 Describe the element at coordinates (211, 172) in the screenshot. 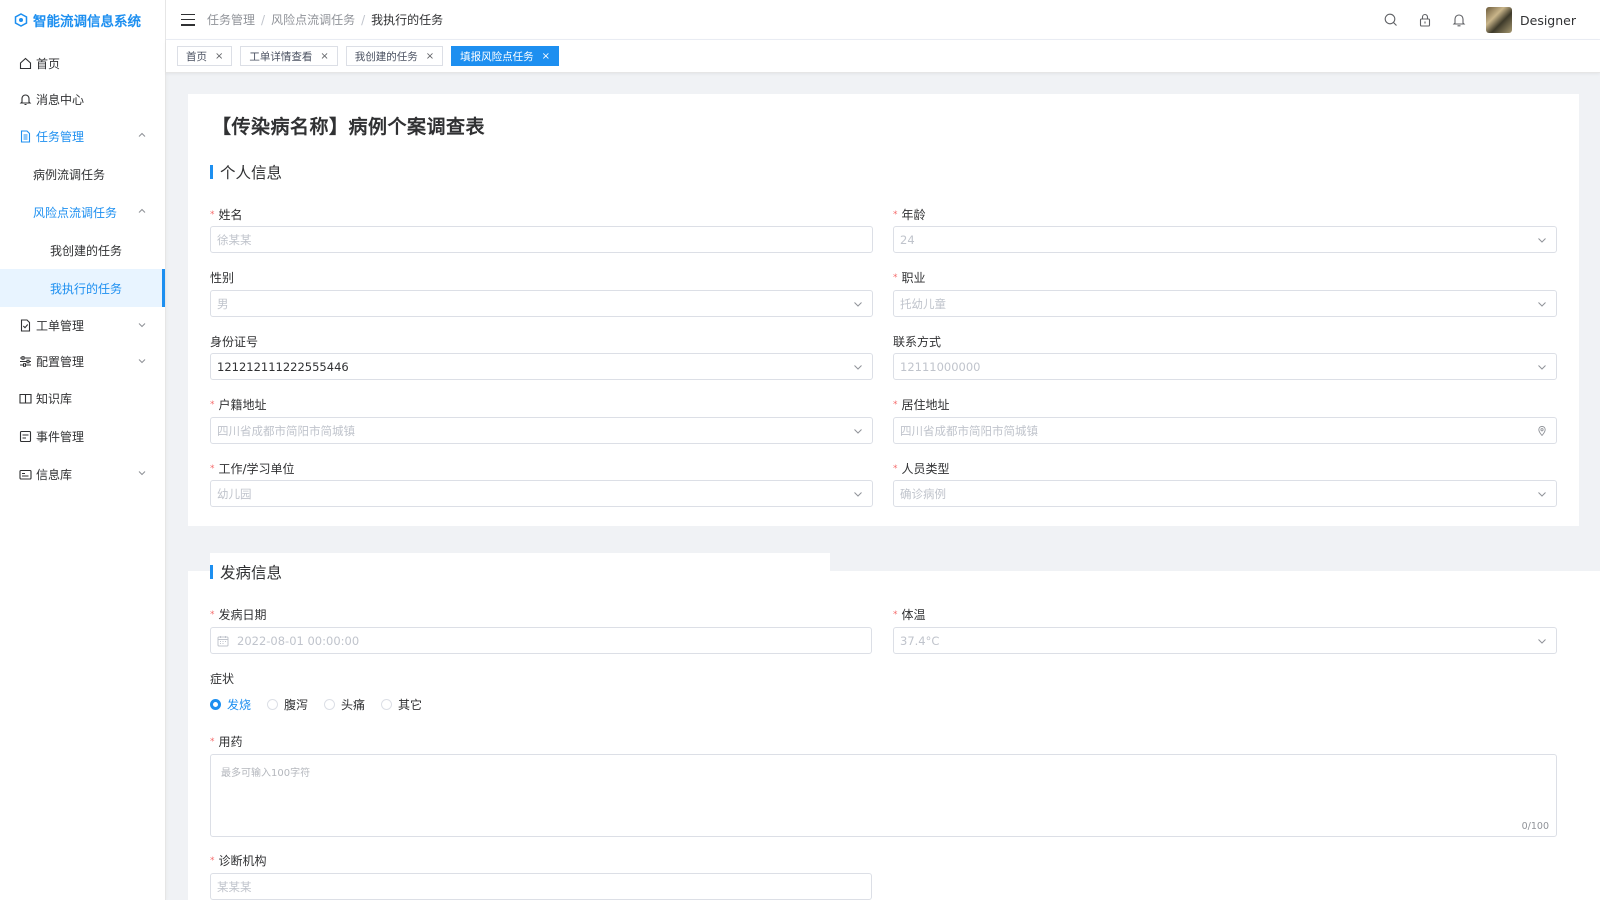

I see `section-bar` at that location.